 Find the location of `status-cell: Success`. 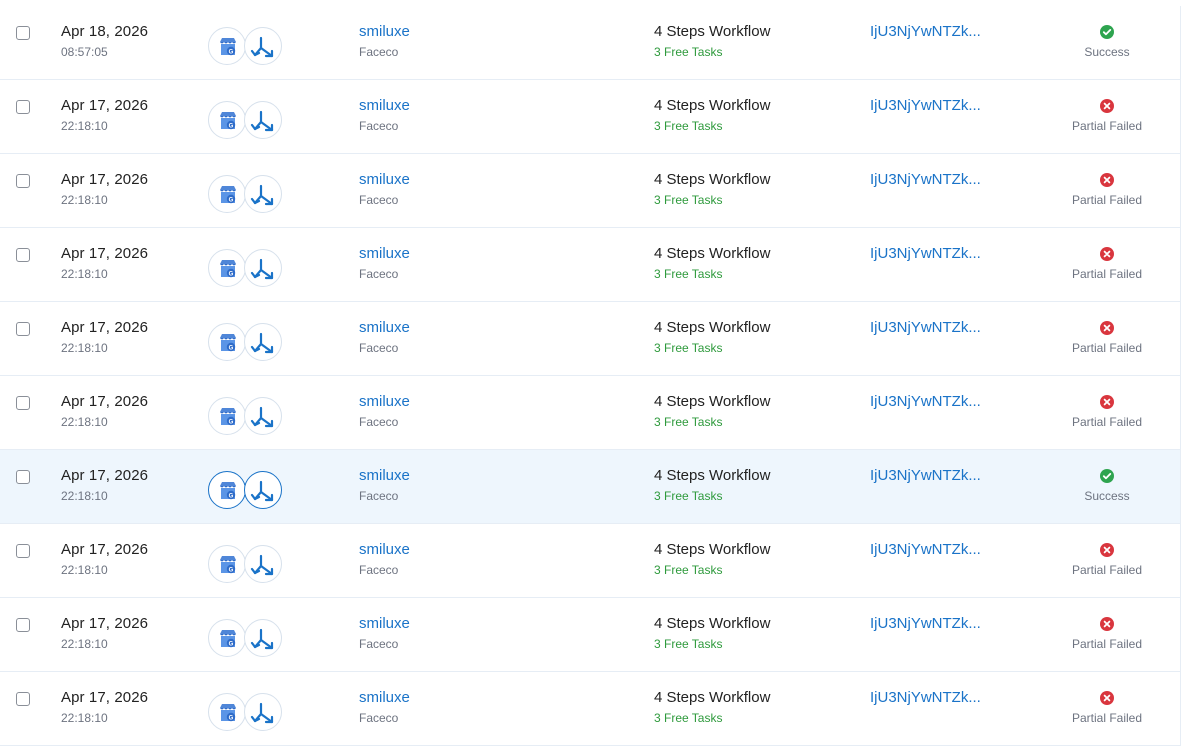

status-cell: Success is located at coordinates (1107, 42).